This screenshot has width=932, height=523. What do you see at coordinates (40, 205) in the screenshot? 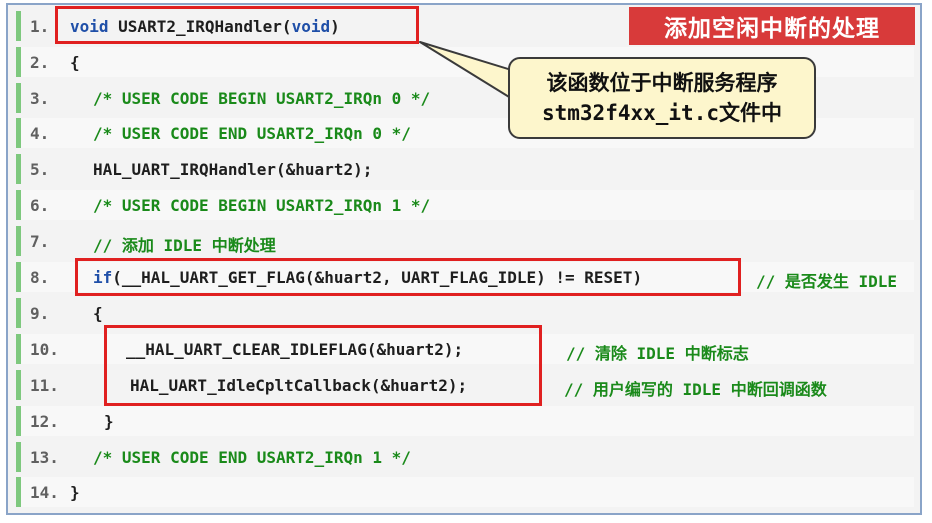
I see `line-number: 6.` at bounding box center [40, 205].